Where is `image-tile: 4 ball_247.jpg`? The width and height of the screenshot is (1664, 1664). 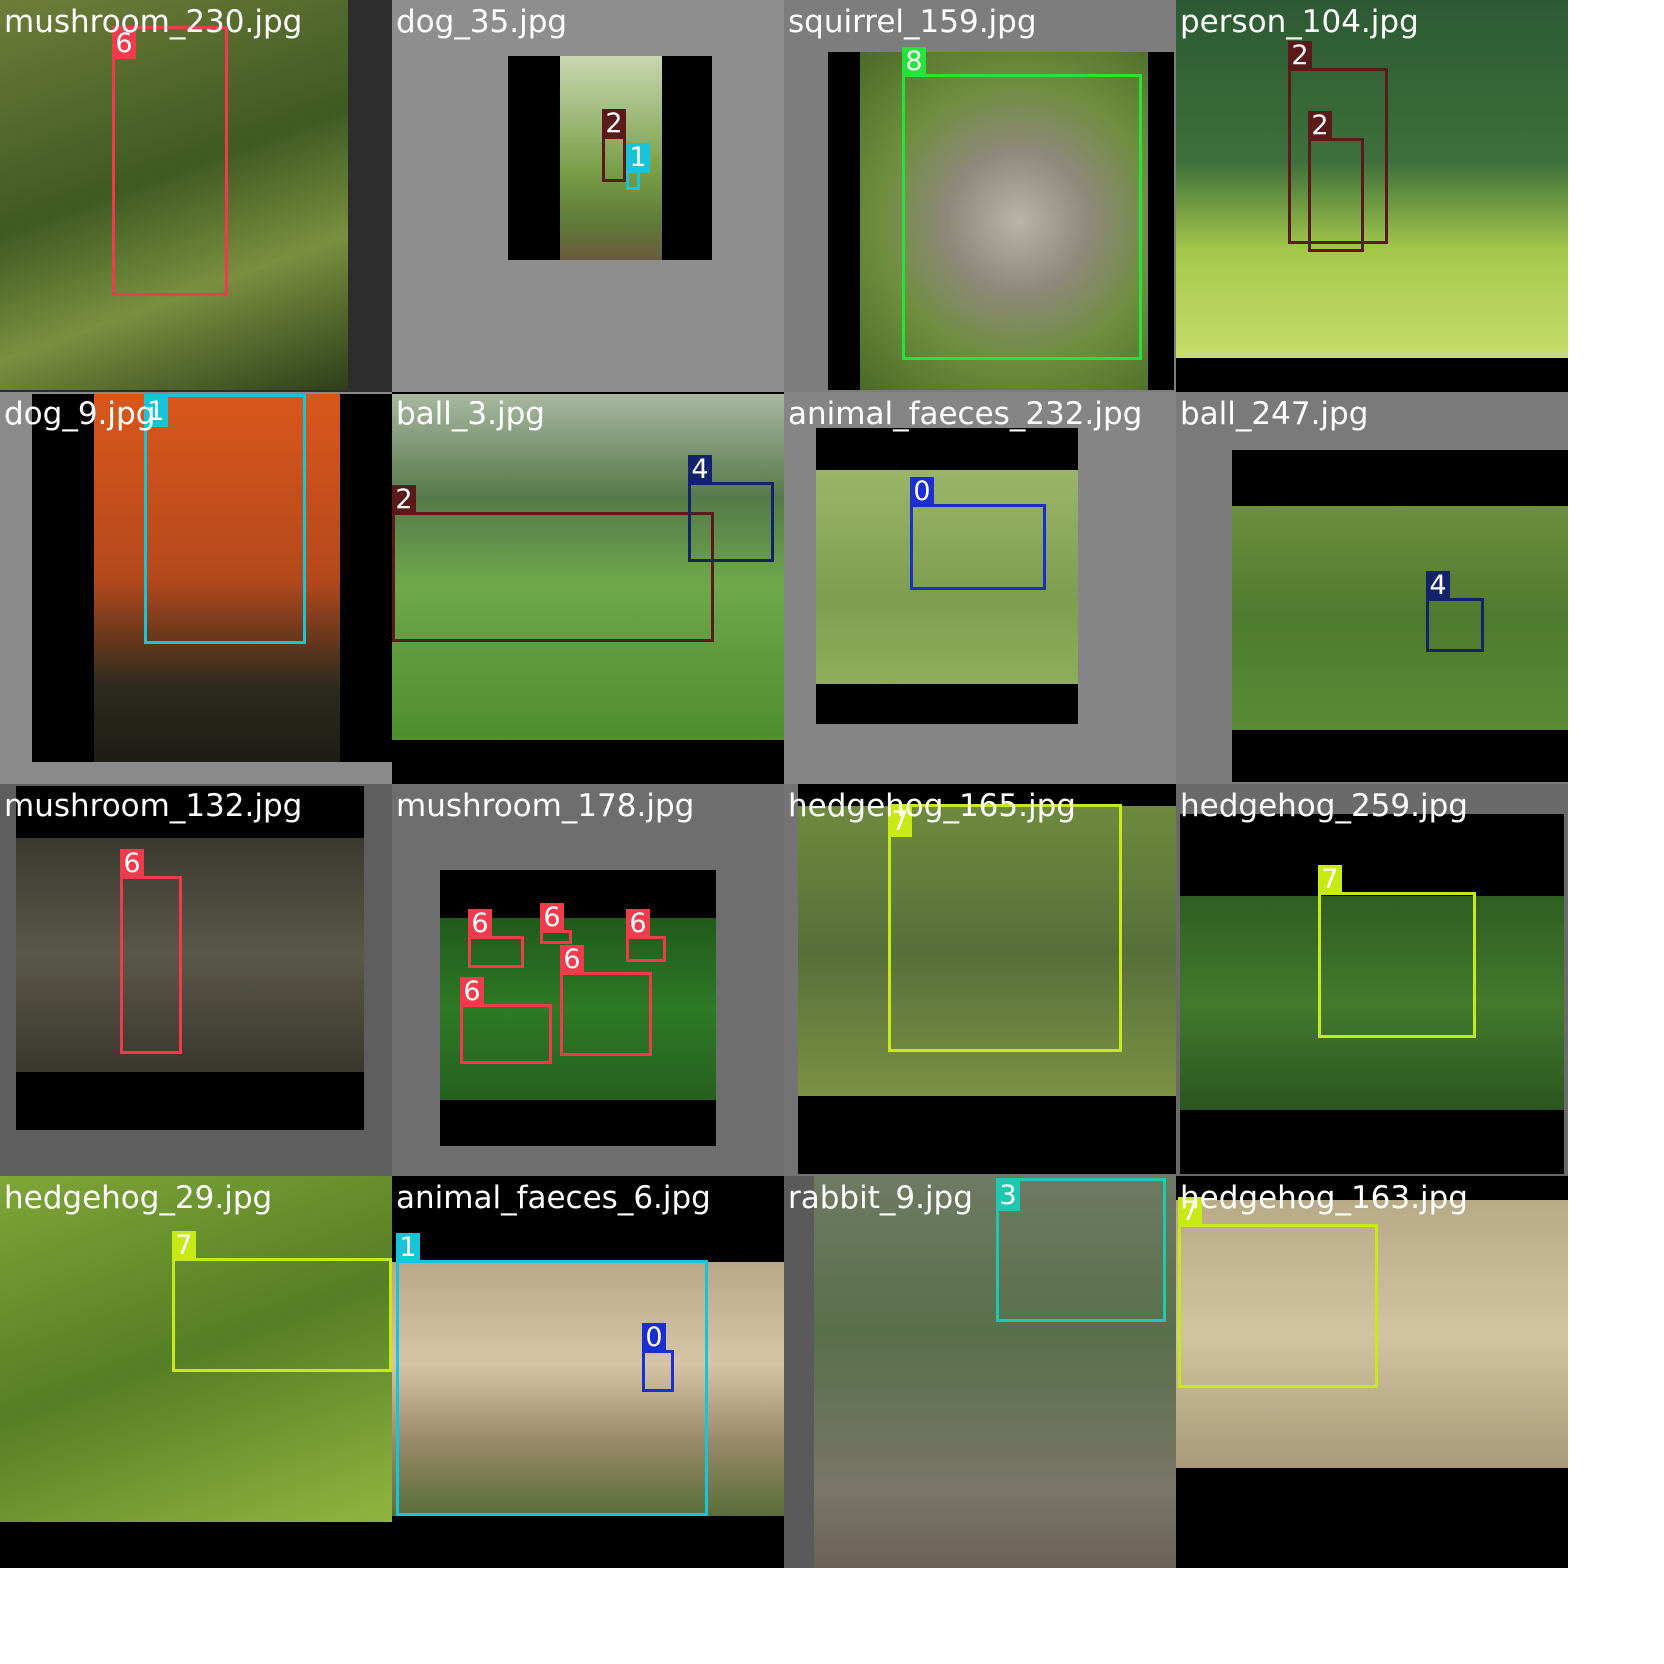 image-tile: 4 ball_247.jpg is located at coordinates (1372, 588).